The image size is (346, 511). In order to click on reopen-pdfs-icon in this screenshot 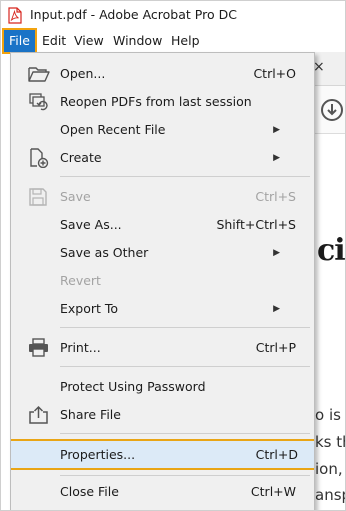, I will do `click(39, 102)`.